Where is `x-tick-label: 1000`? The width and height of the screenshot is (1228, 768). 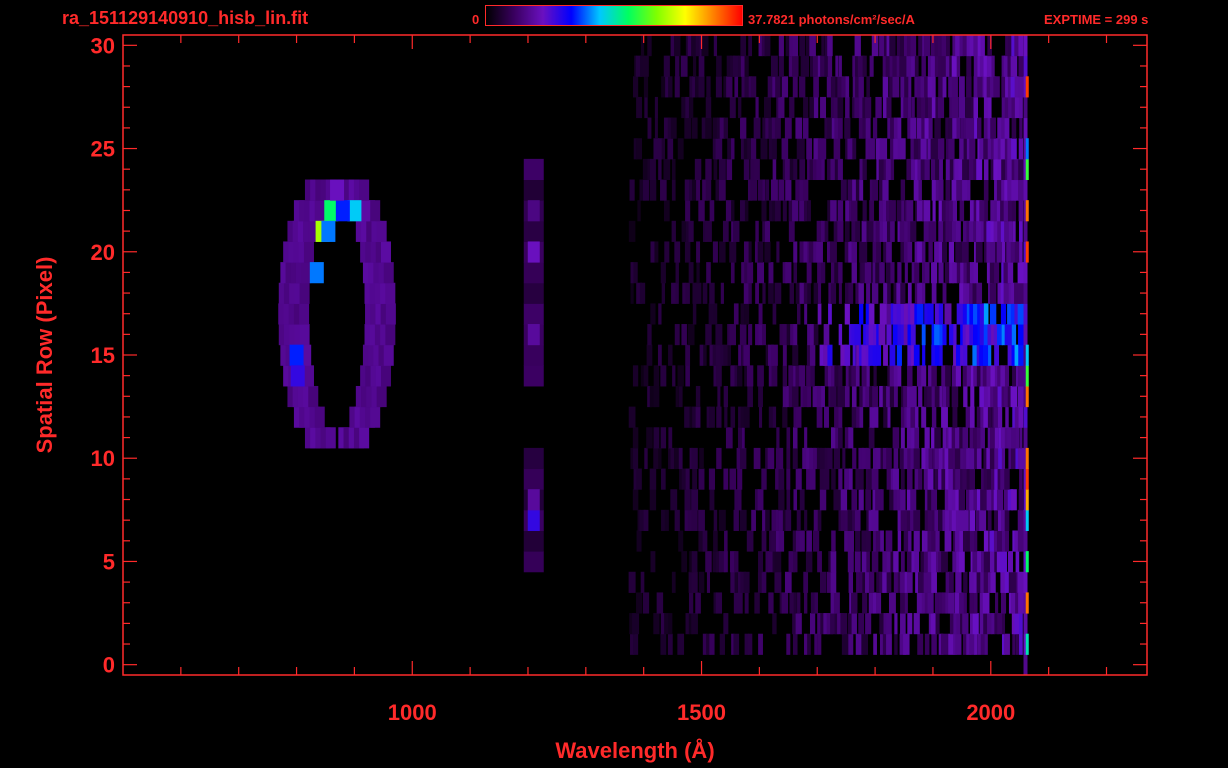
x-tick-label: 1000 is located at coordinates (412, 712).